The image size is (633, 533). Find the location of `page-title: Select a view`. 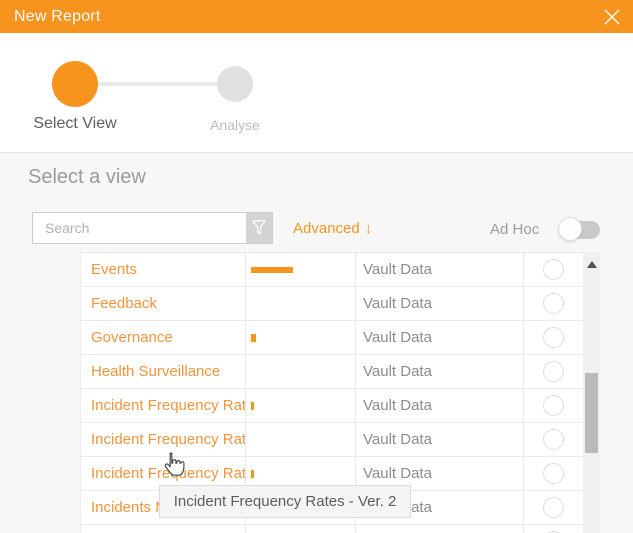

page-title: Select a view is located at coordinates (87, 177).